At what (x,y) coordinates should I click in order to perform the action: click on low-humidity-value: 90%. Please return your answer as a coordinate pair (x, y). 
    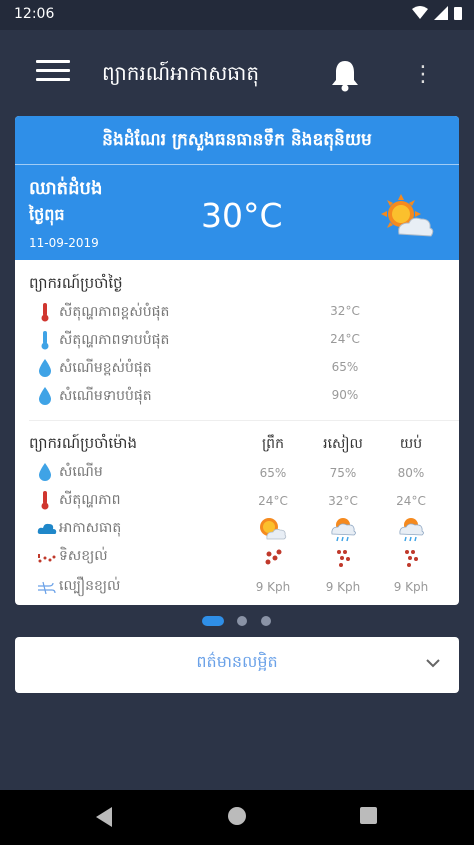
    Looking at the image, I should click on (345, 395).